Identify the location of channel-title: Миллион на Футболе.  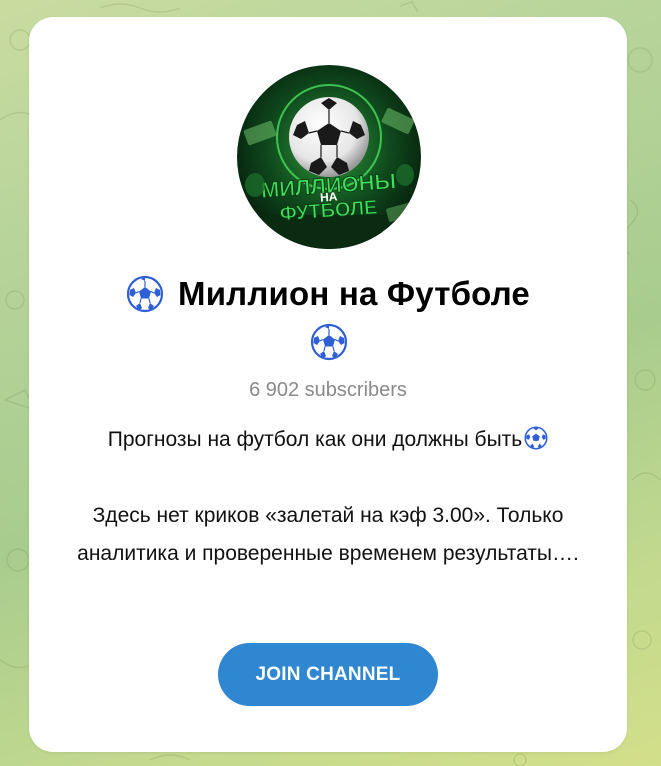
(354, 293).